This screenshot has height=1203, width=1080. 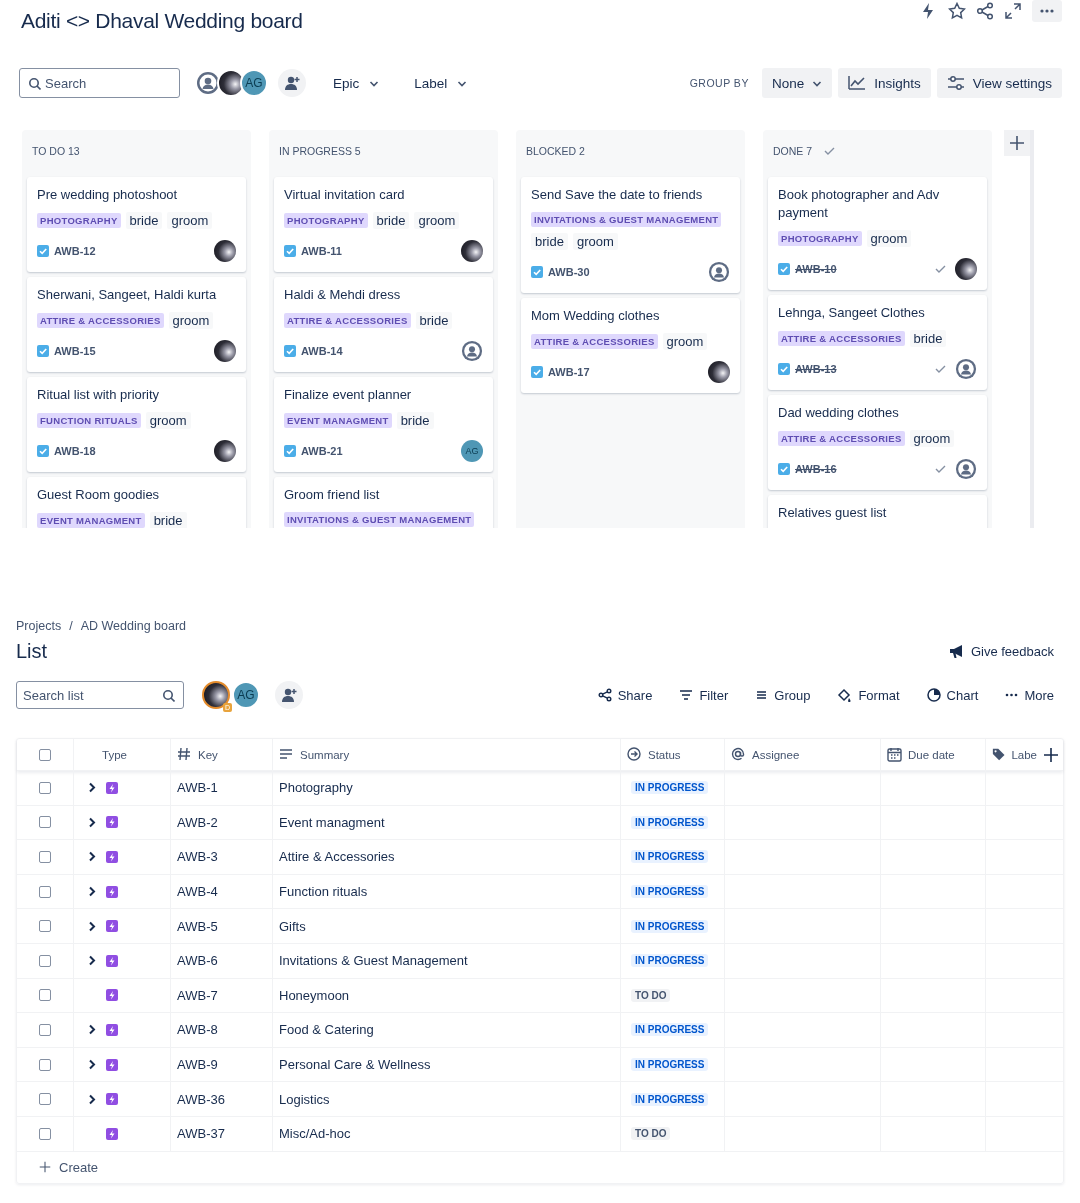 I want to click on issue-card: Dad wedding clothes ATTIRE & ACCESSORIES groom AWB-16, so click(x=877, y=442).